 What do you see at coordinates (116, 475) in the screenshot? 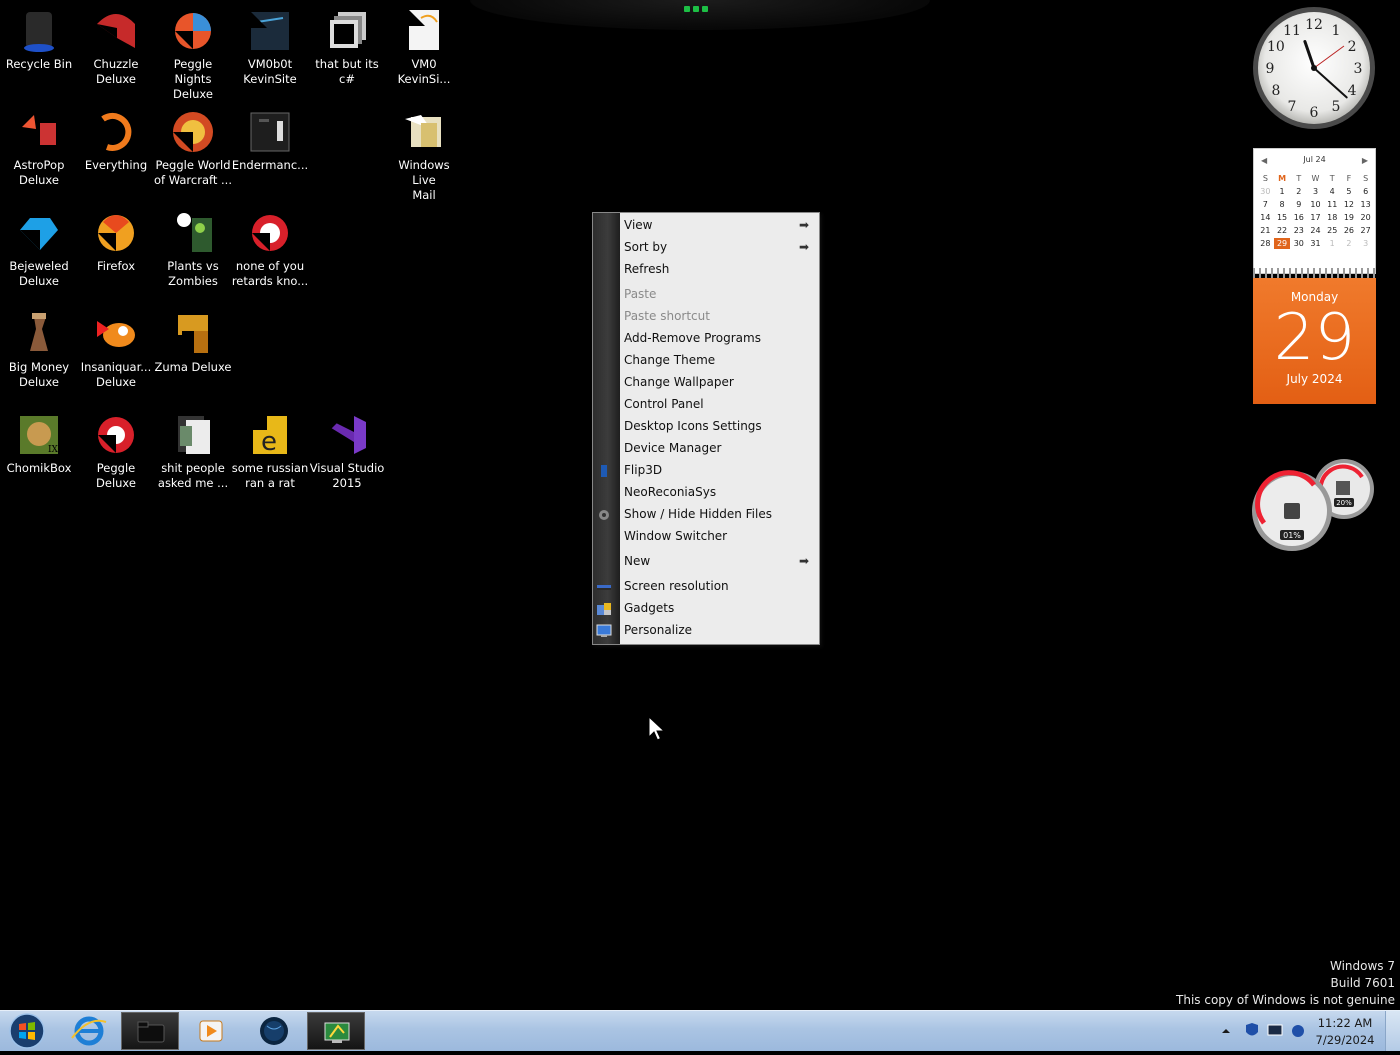
I see `desktop-icon-label: Peggle Deluxe` at bounding box center [116, 475].